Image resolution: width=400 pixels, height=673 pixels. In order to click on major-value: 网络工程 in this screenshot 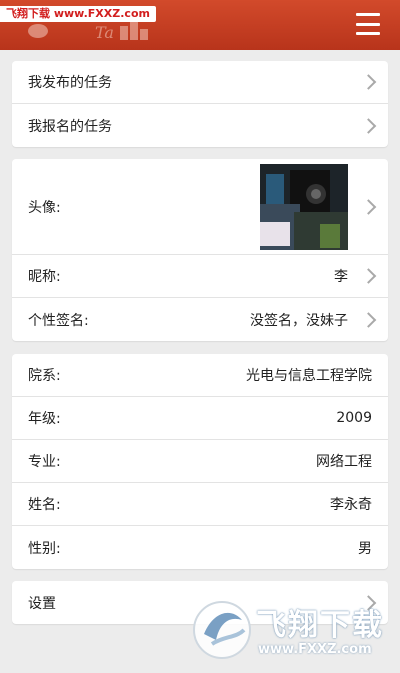, I will do `click(344, 462)`.